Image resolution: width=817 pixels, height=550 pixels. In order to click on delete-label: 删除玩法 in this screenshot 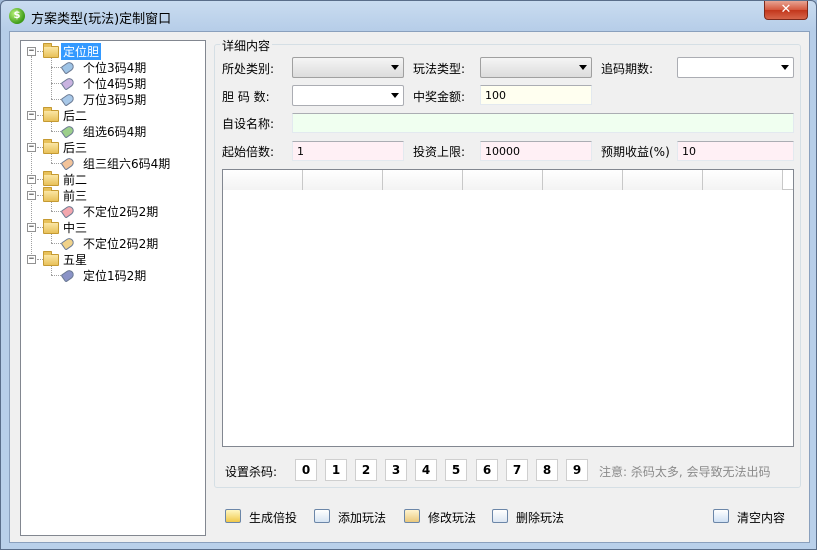, I will do `click(540, 518)`.